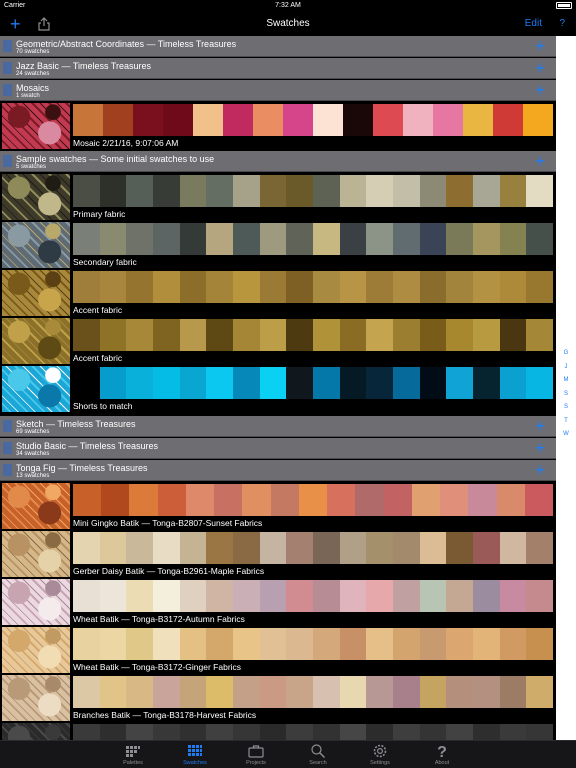  Describe the element at coordinates (278, 197) in the screenshot. I see `swatch-row: Primary fabric` at that location.